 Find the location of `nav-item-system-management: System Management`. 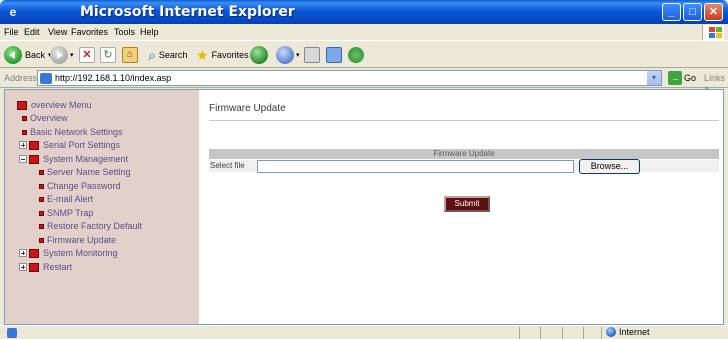

nav-item-system-management: System Management is located at coordinates (73, 159).